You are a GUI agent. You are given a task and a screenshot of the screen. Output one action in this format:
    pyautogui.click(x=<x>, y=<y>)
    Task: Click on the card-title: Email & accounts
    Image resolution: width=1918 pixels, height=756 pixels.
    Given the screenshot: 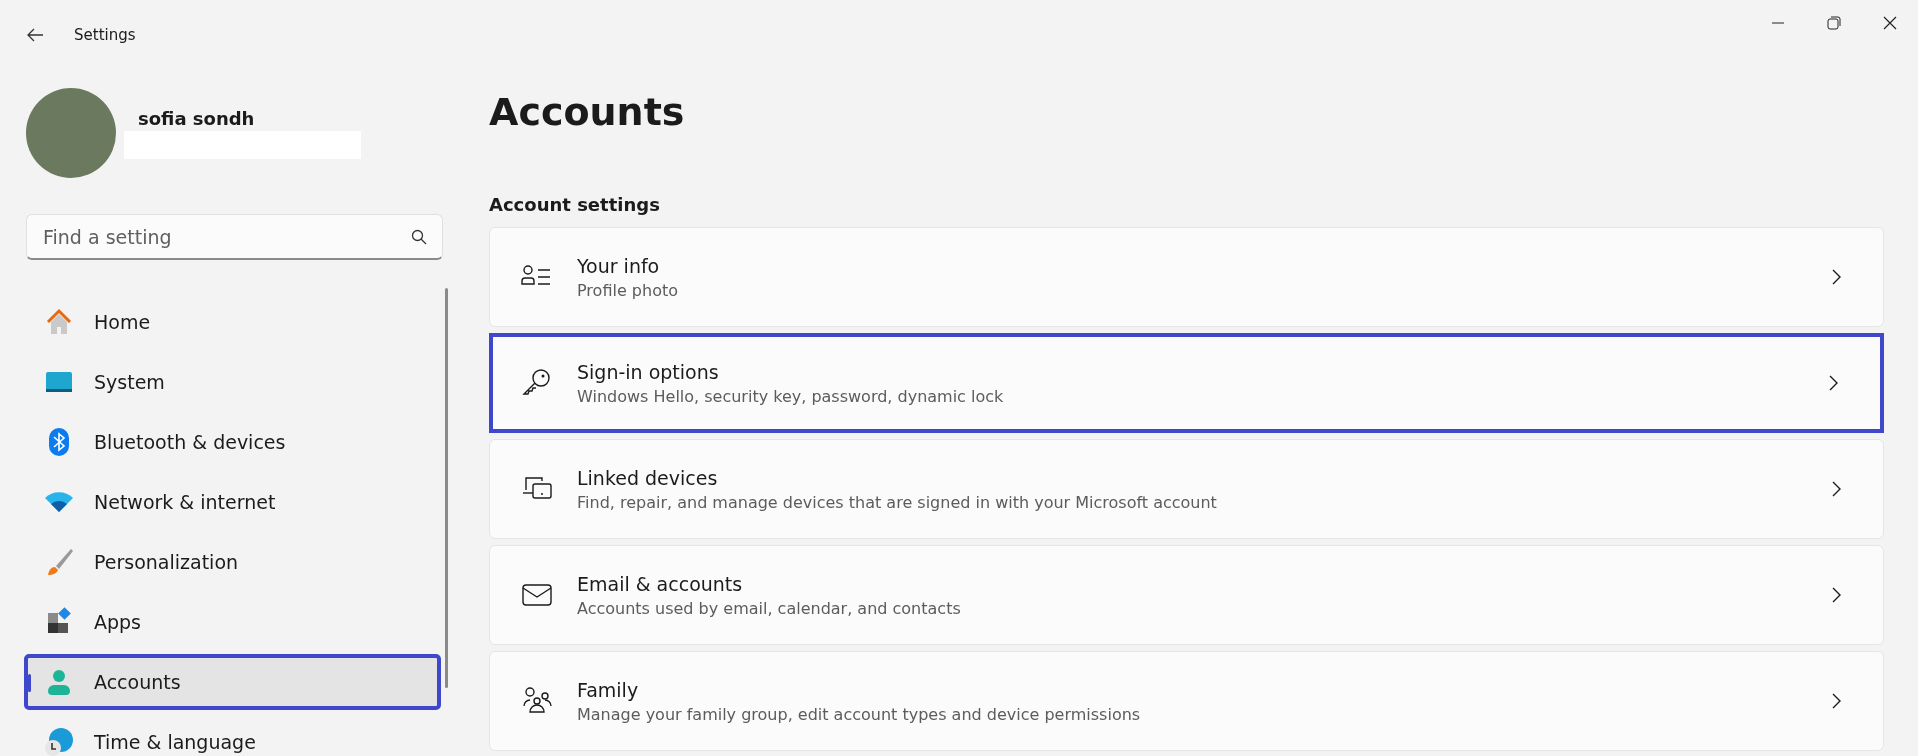 What is the action you would take?
    pyautogui.click(x=660, y=583)
    